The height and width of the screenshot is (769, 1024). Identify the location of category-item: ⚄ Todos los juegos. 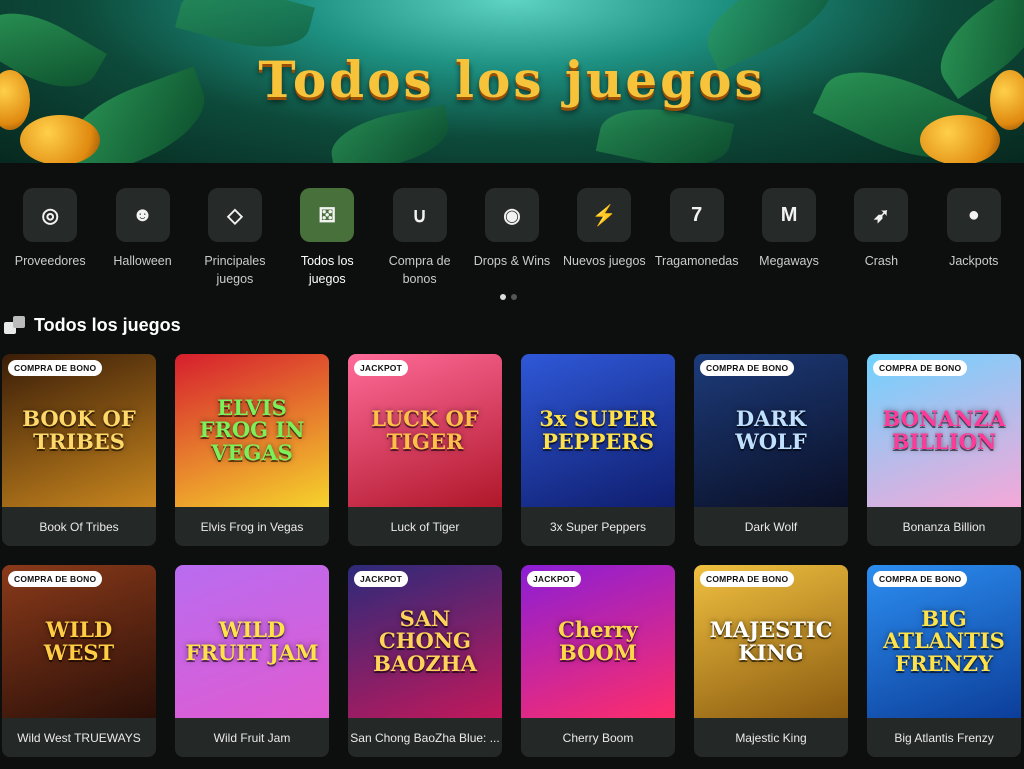
(327, 243).